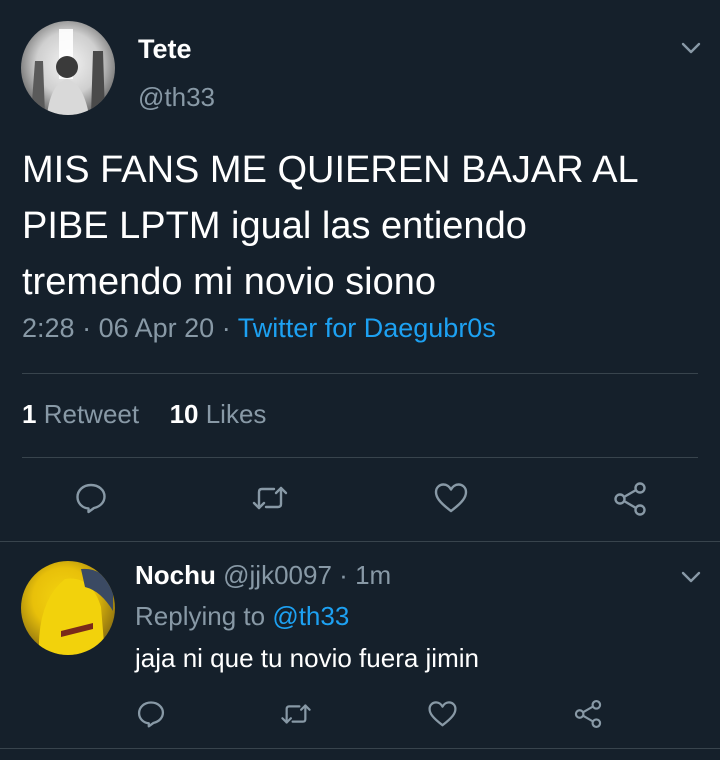 The height and width of the screenshot is (760, 720). I want to click on reply-button, so click(91, 498).